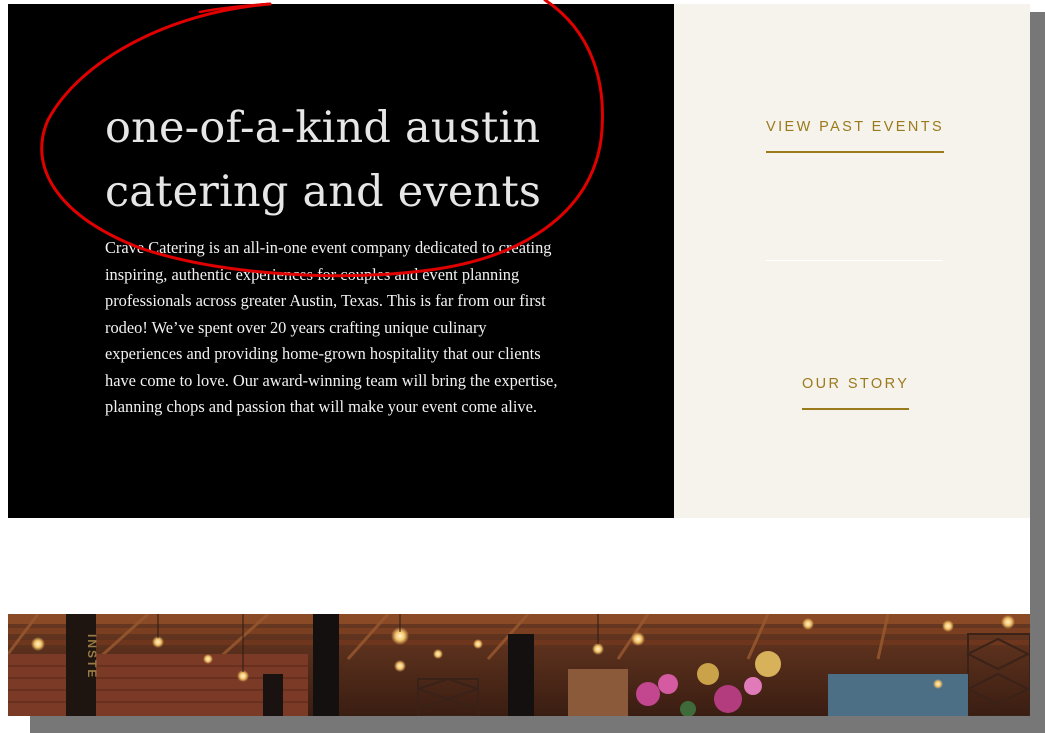  I want to click on vertical-sign-text: INSTE, so click(92, 656).